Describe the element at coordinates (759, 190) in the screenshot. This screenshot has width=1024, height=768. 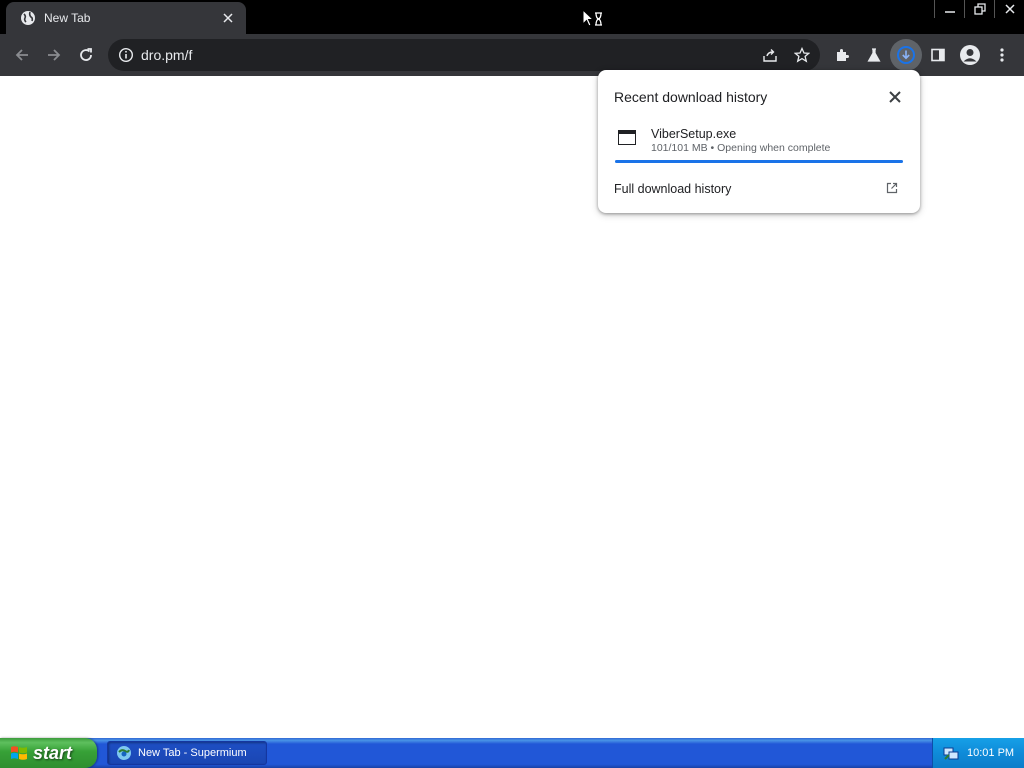
I see `full-download-history-link: Full download history` at that location.